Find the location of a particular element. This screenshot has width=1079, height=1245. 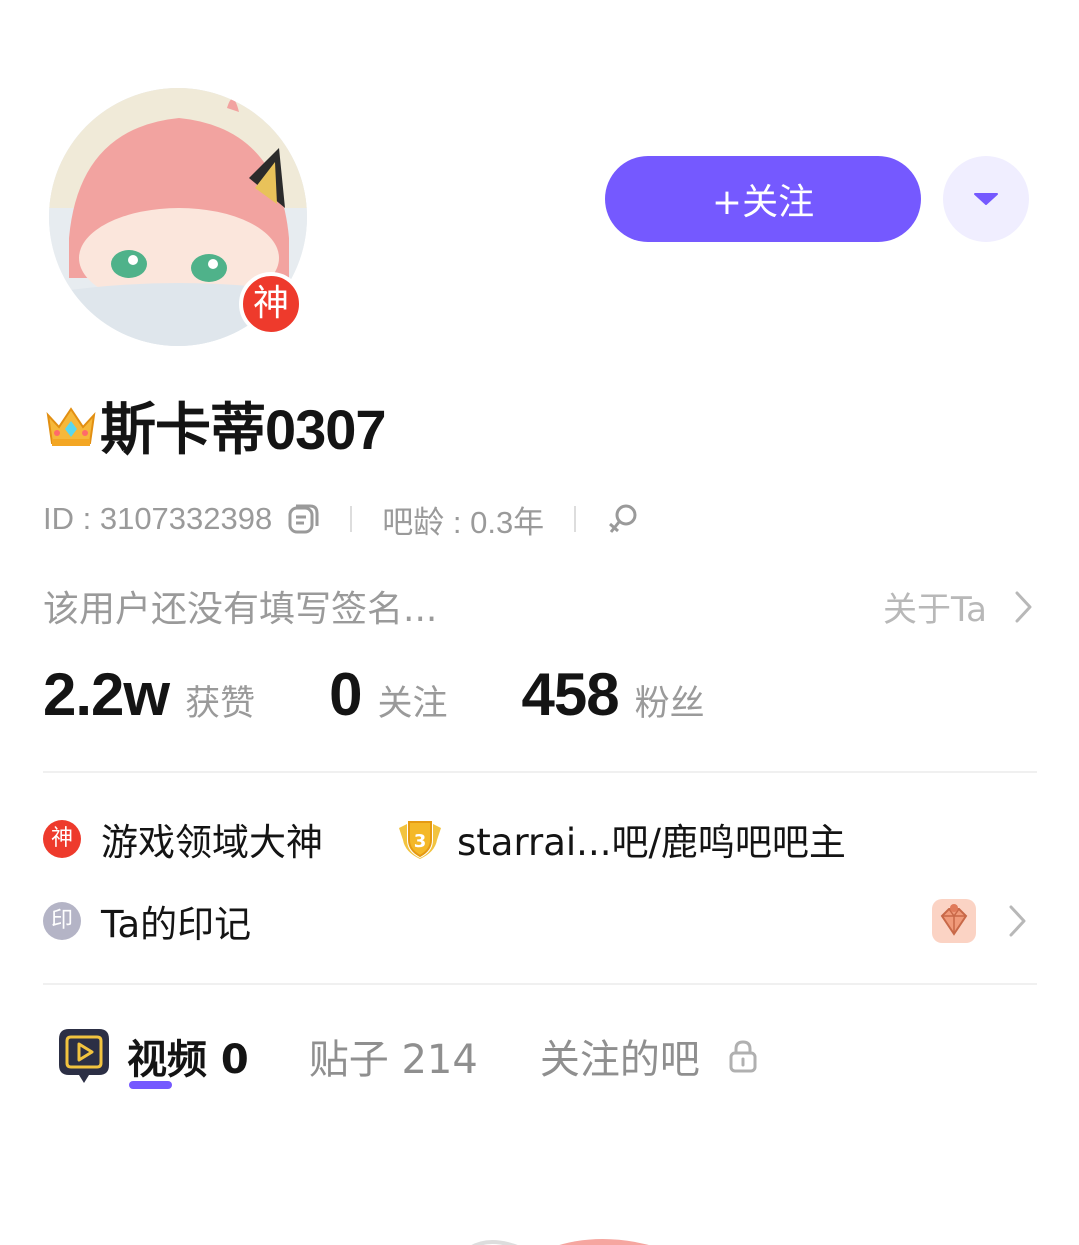

stat-likes: 2.2w 获赞 is located at coordinates (149, 694).